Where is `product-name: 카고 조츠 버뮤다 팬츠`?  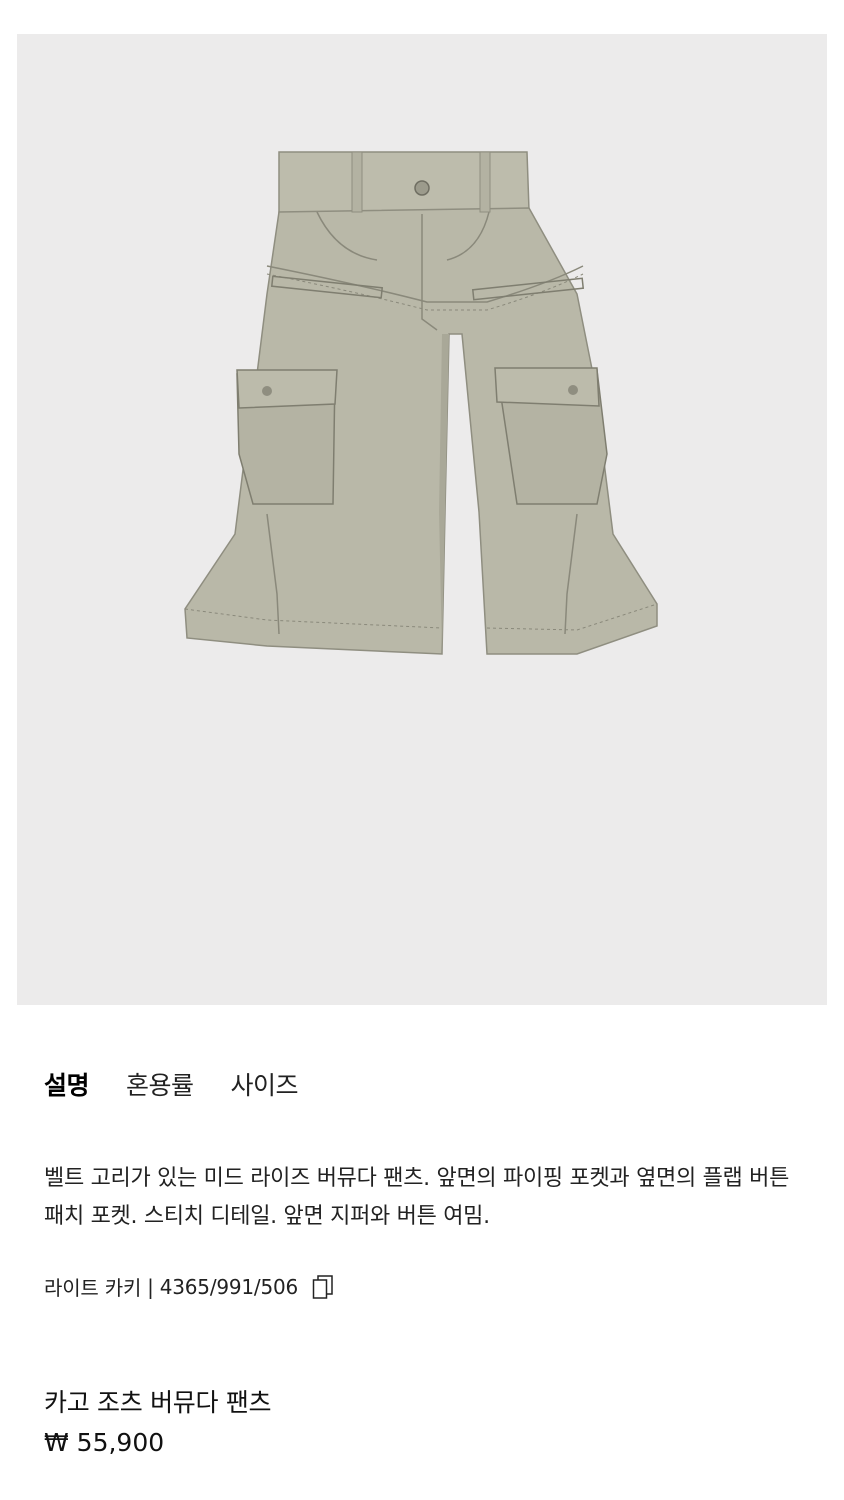 product-name: 카고 조츠 버뮤다 팬츠 is located at coordinates (158, 1402).